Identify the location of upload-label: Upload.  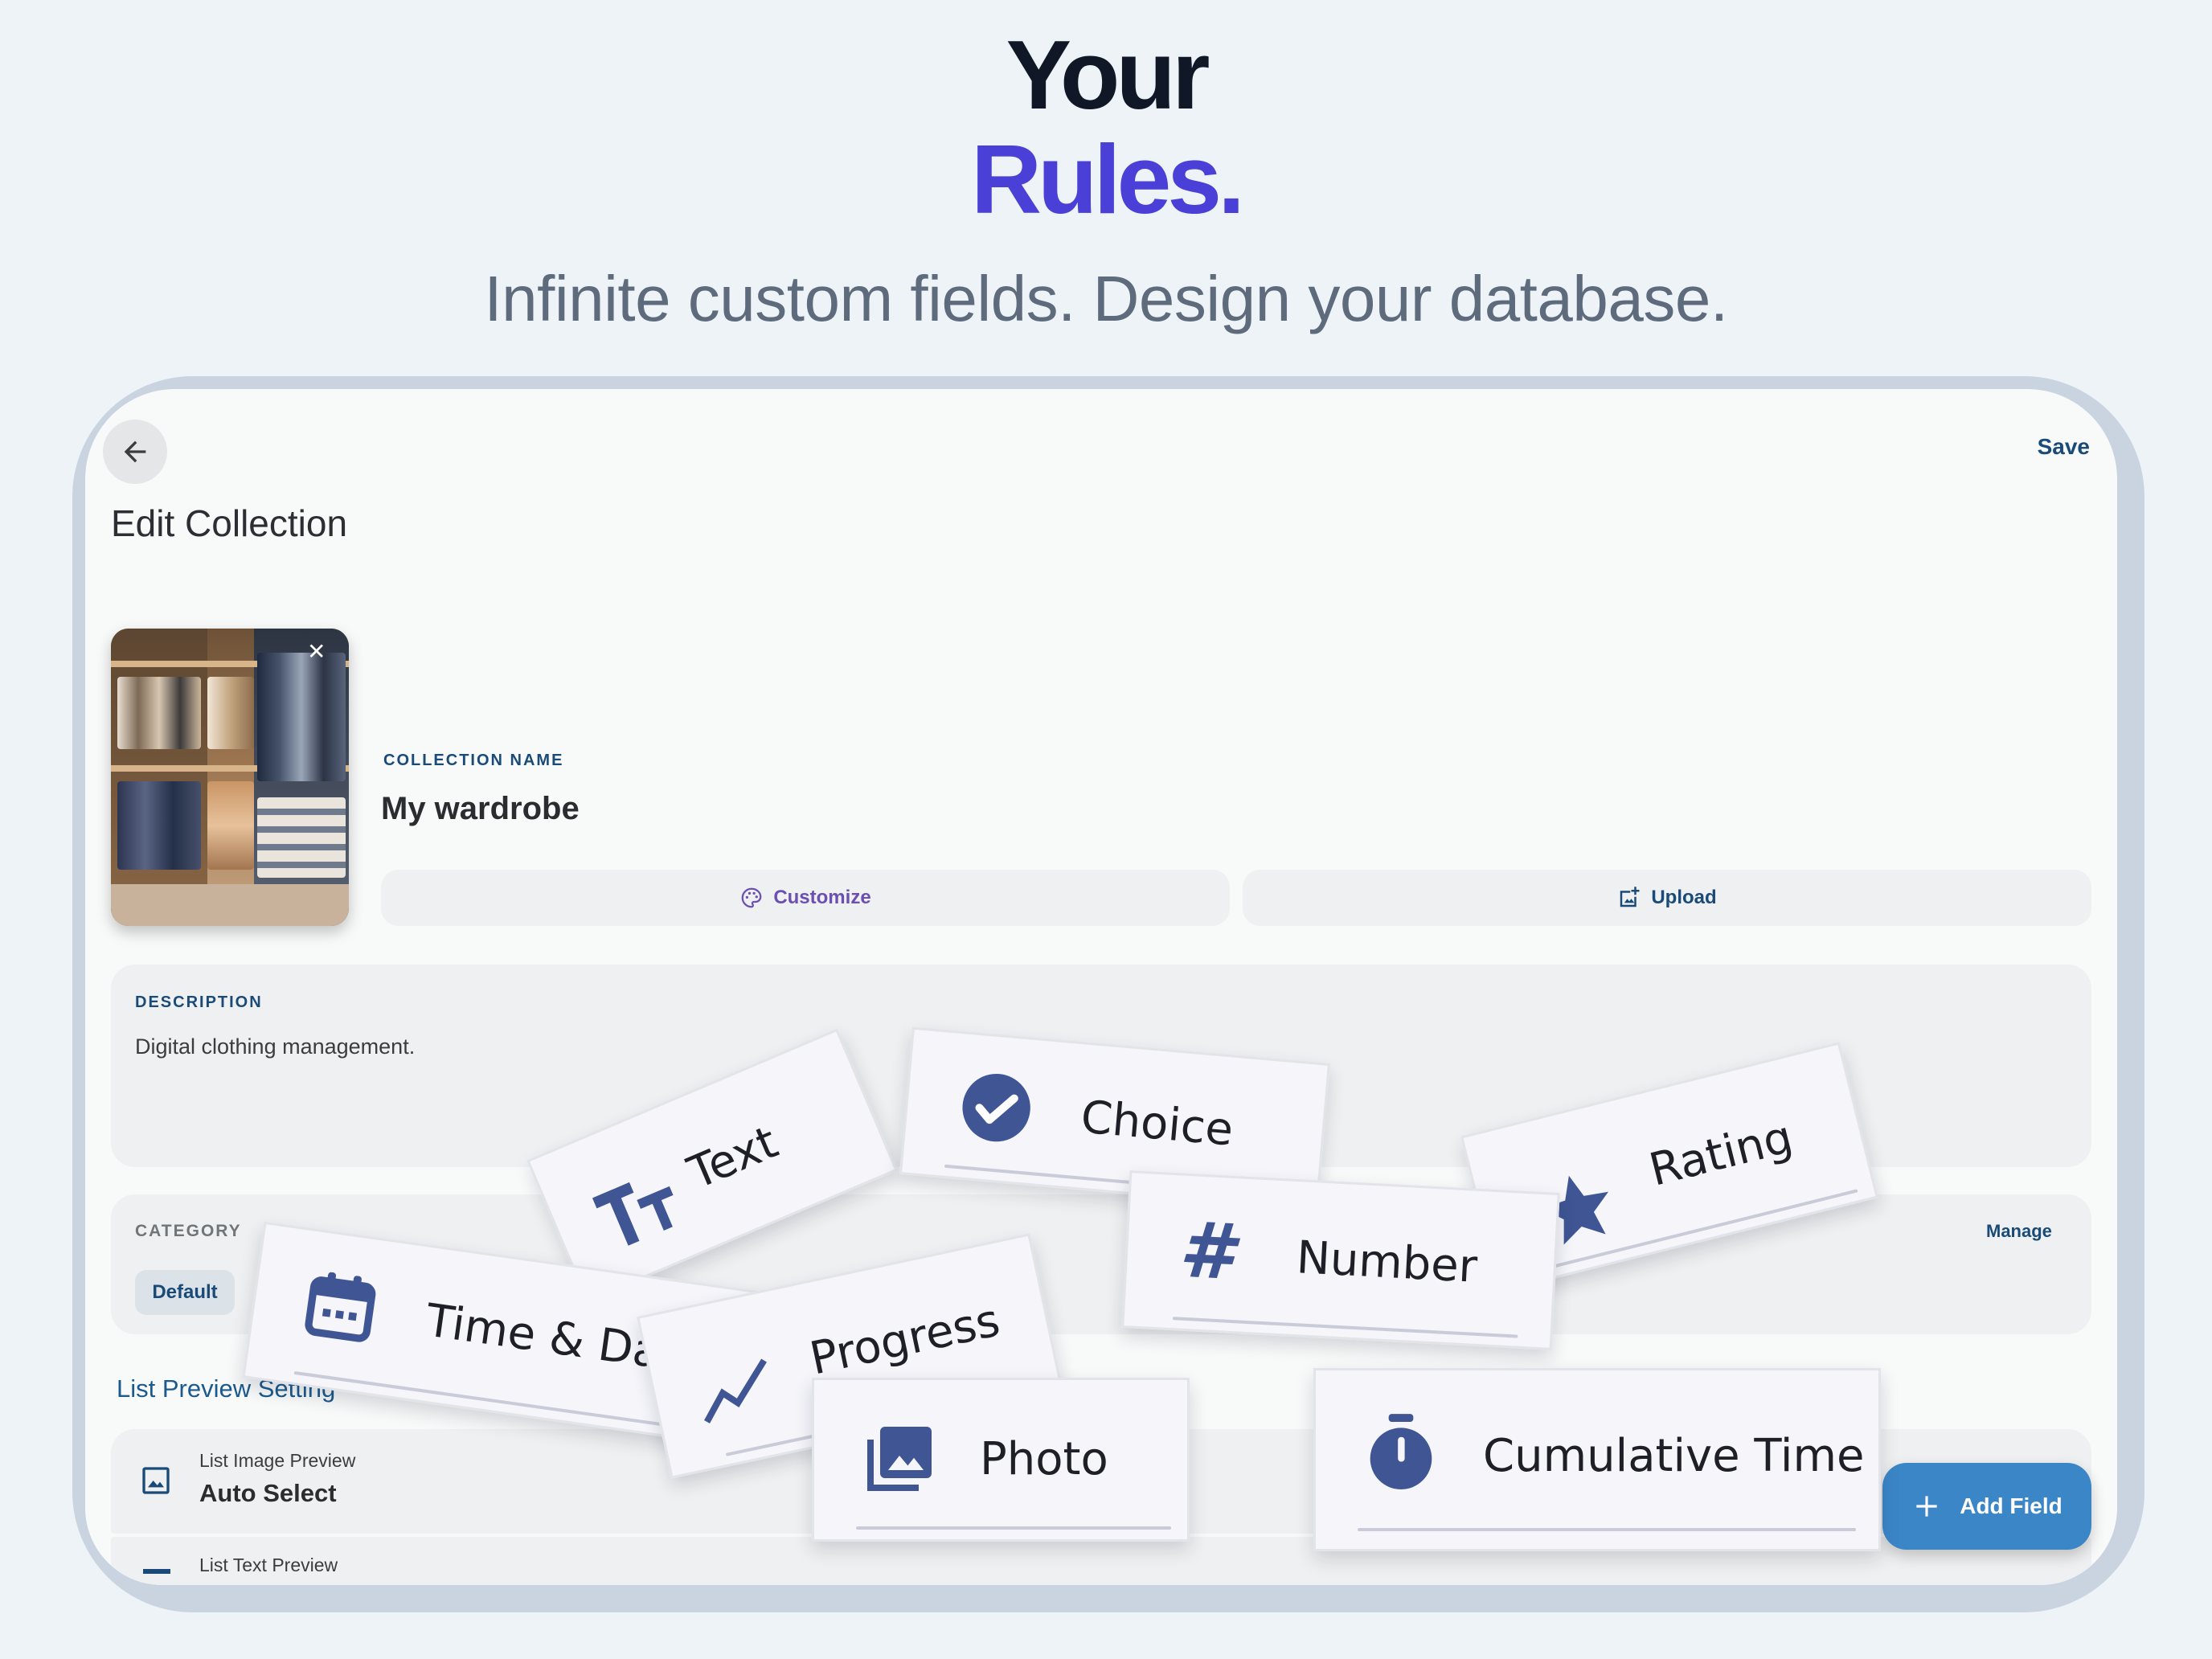
(1684, 897).